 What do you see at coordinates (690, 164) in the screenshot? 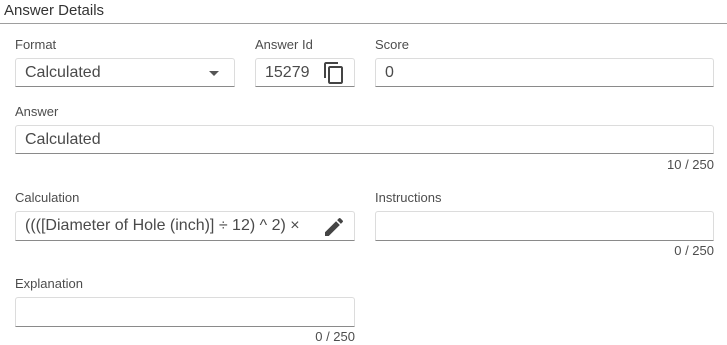
I see `answer-counter: 10 / 250` at bounding box center [690, 164].